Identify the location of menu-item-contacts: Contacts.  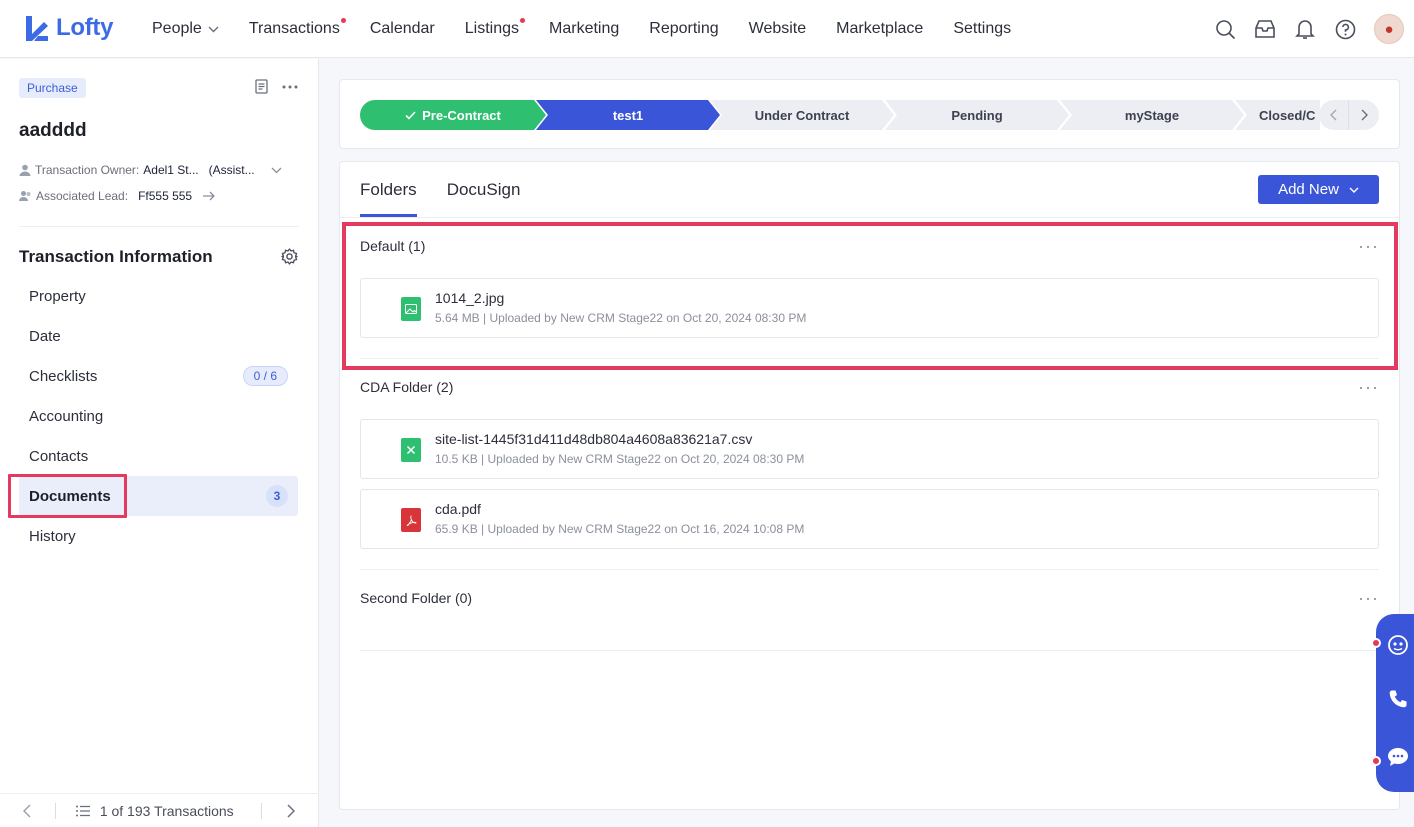
(158, 456).